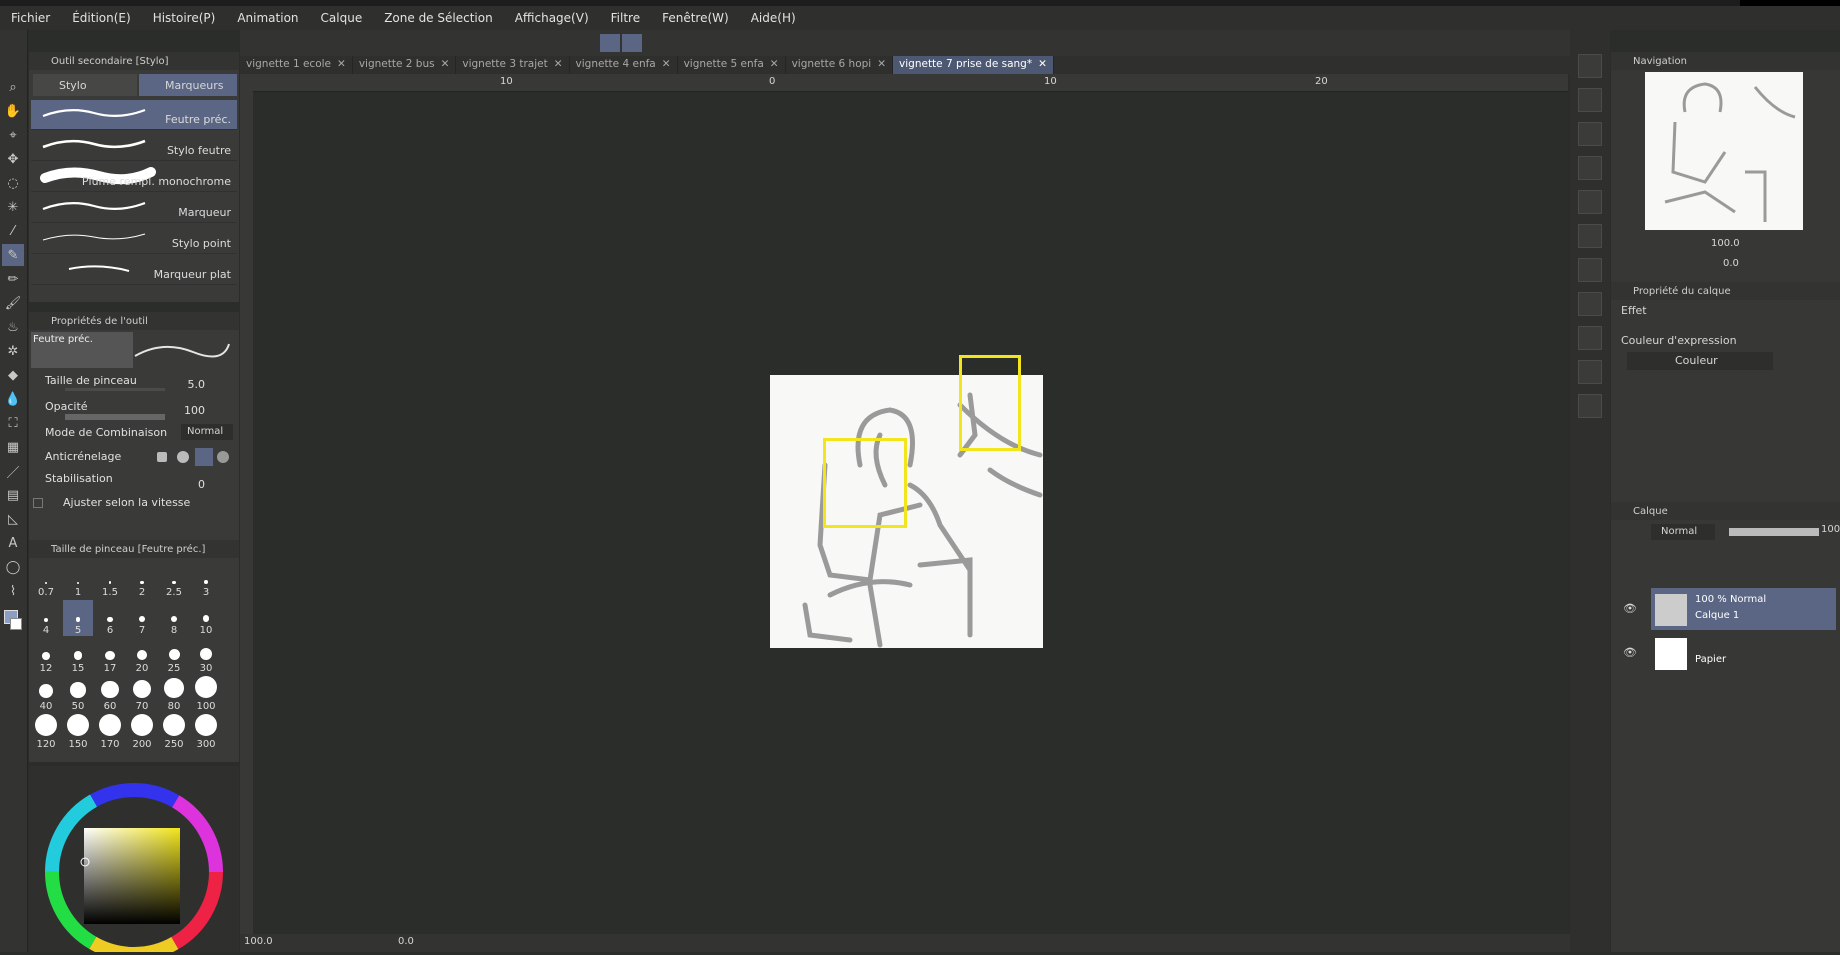 The width and height of the screenshot is (1840, 955). Describe the element at coordinates (223, 457) in the screenshot. I see `antialias-strong-icon` at that location.